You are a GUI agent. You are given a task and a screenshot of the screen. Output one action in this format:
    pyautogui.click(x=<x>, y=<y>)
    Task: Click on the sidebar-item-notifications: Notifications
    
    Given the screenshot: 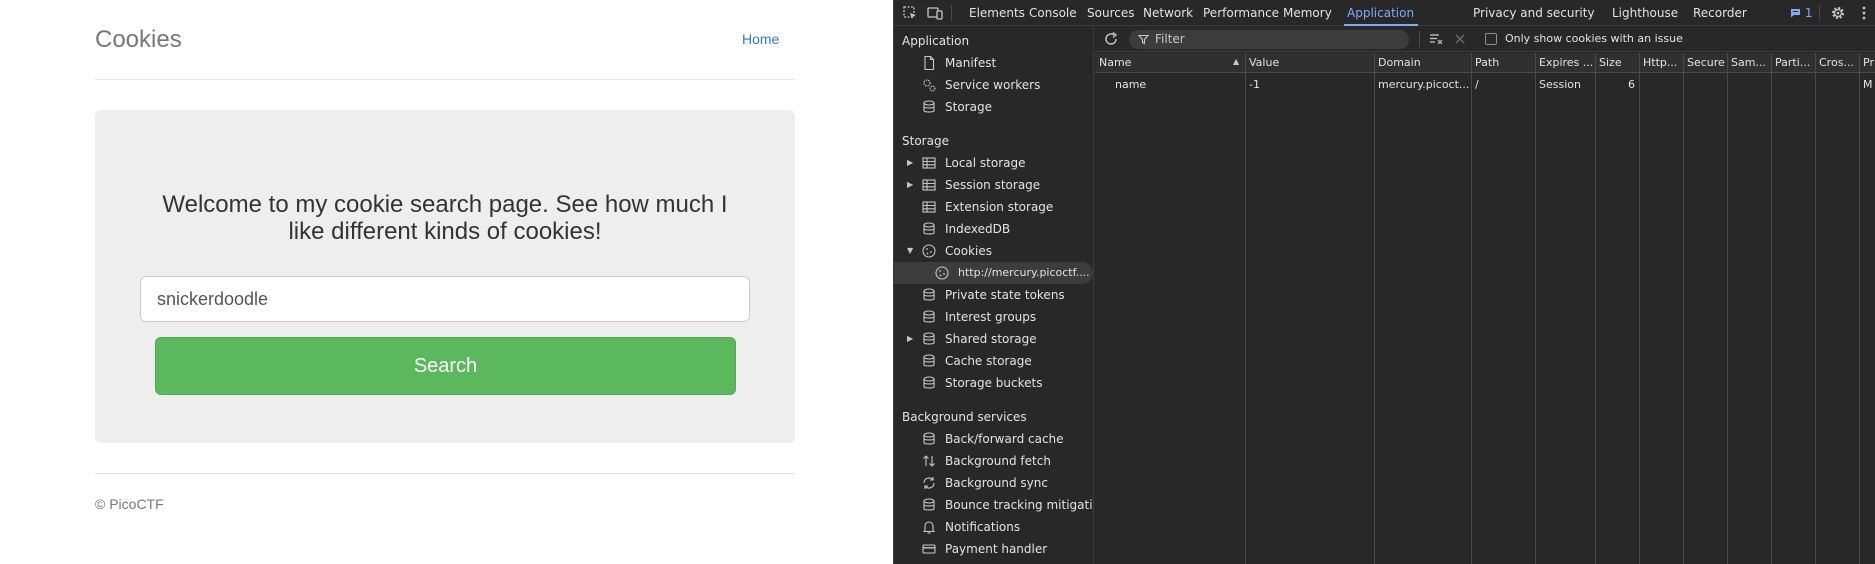 What is the action you would take?
    pyautogui.click(x=993, y=527)
    